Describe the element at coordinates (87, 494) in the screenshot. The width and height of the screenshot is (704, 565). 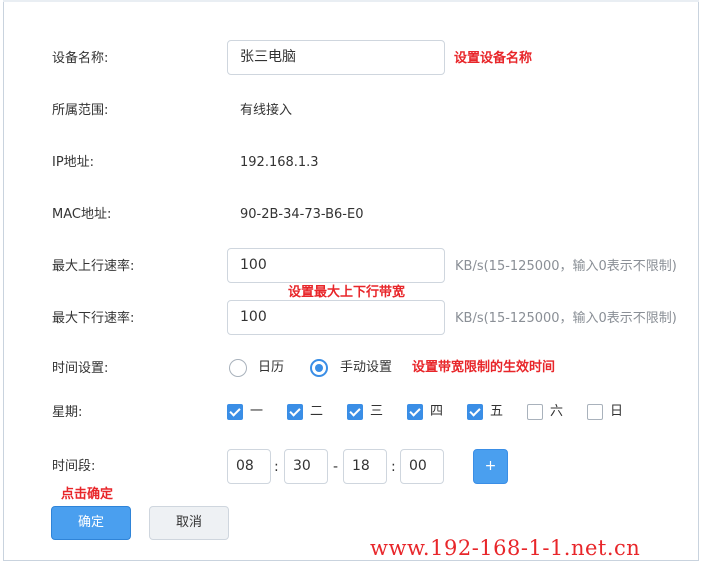
I see `confirm-annotation: 点击确定` at that location.